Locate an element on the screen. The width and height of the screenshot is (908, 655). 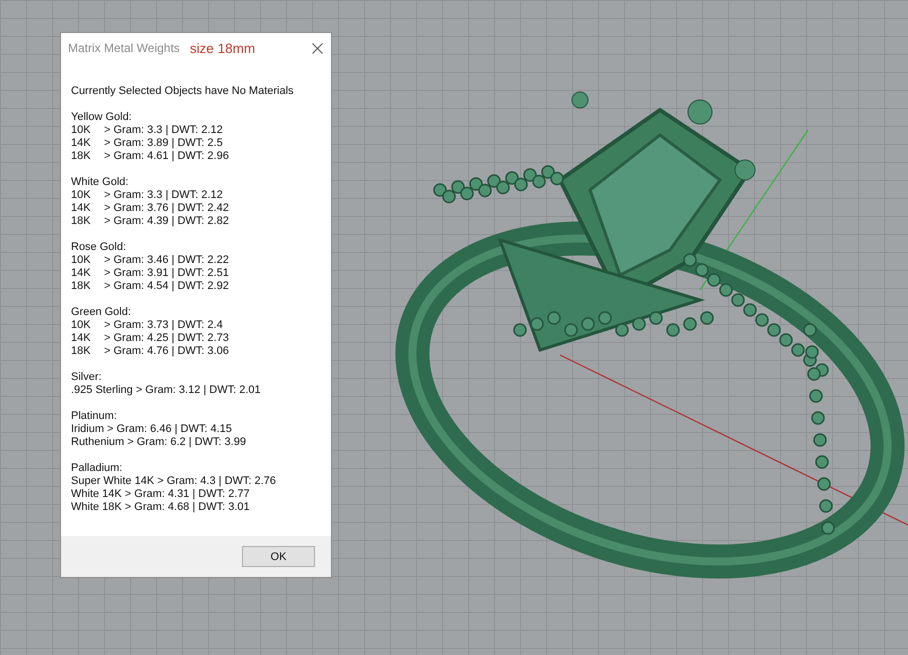
weight-value: > Gram: 3.89 | DWT: 2.5 is located at coordinates (163, 143).